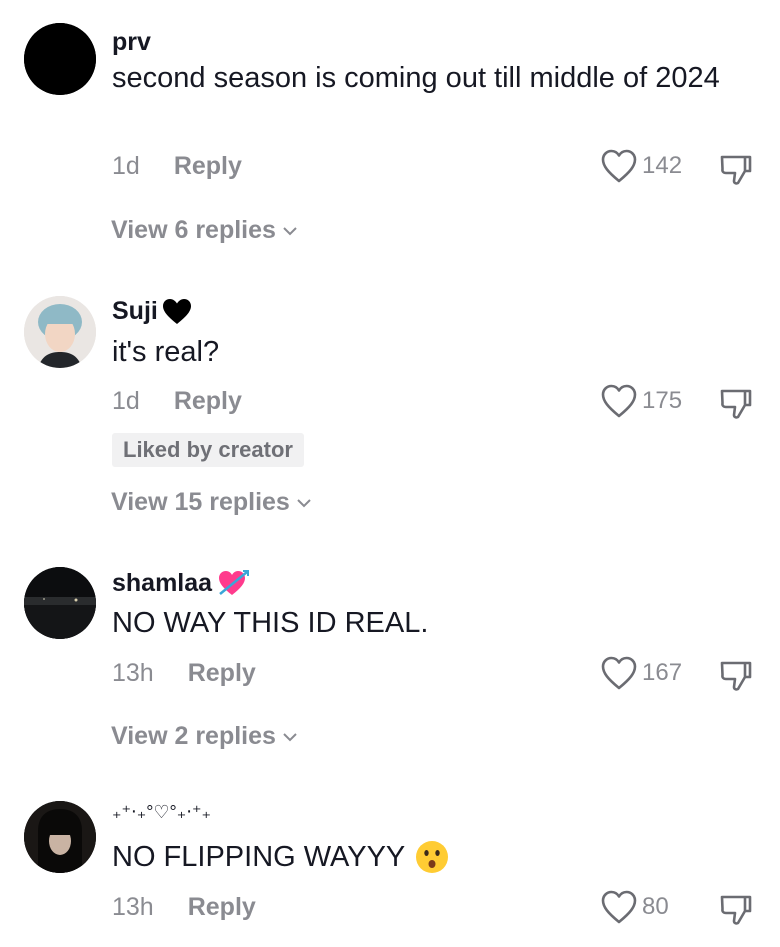 Image resolution: width=780 pixels, height=947 pixels. I want to click on comment-text: NO FLIPPING WAYYY, so click(422, 857).